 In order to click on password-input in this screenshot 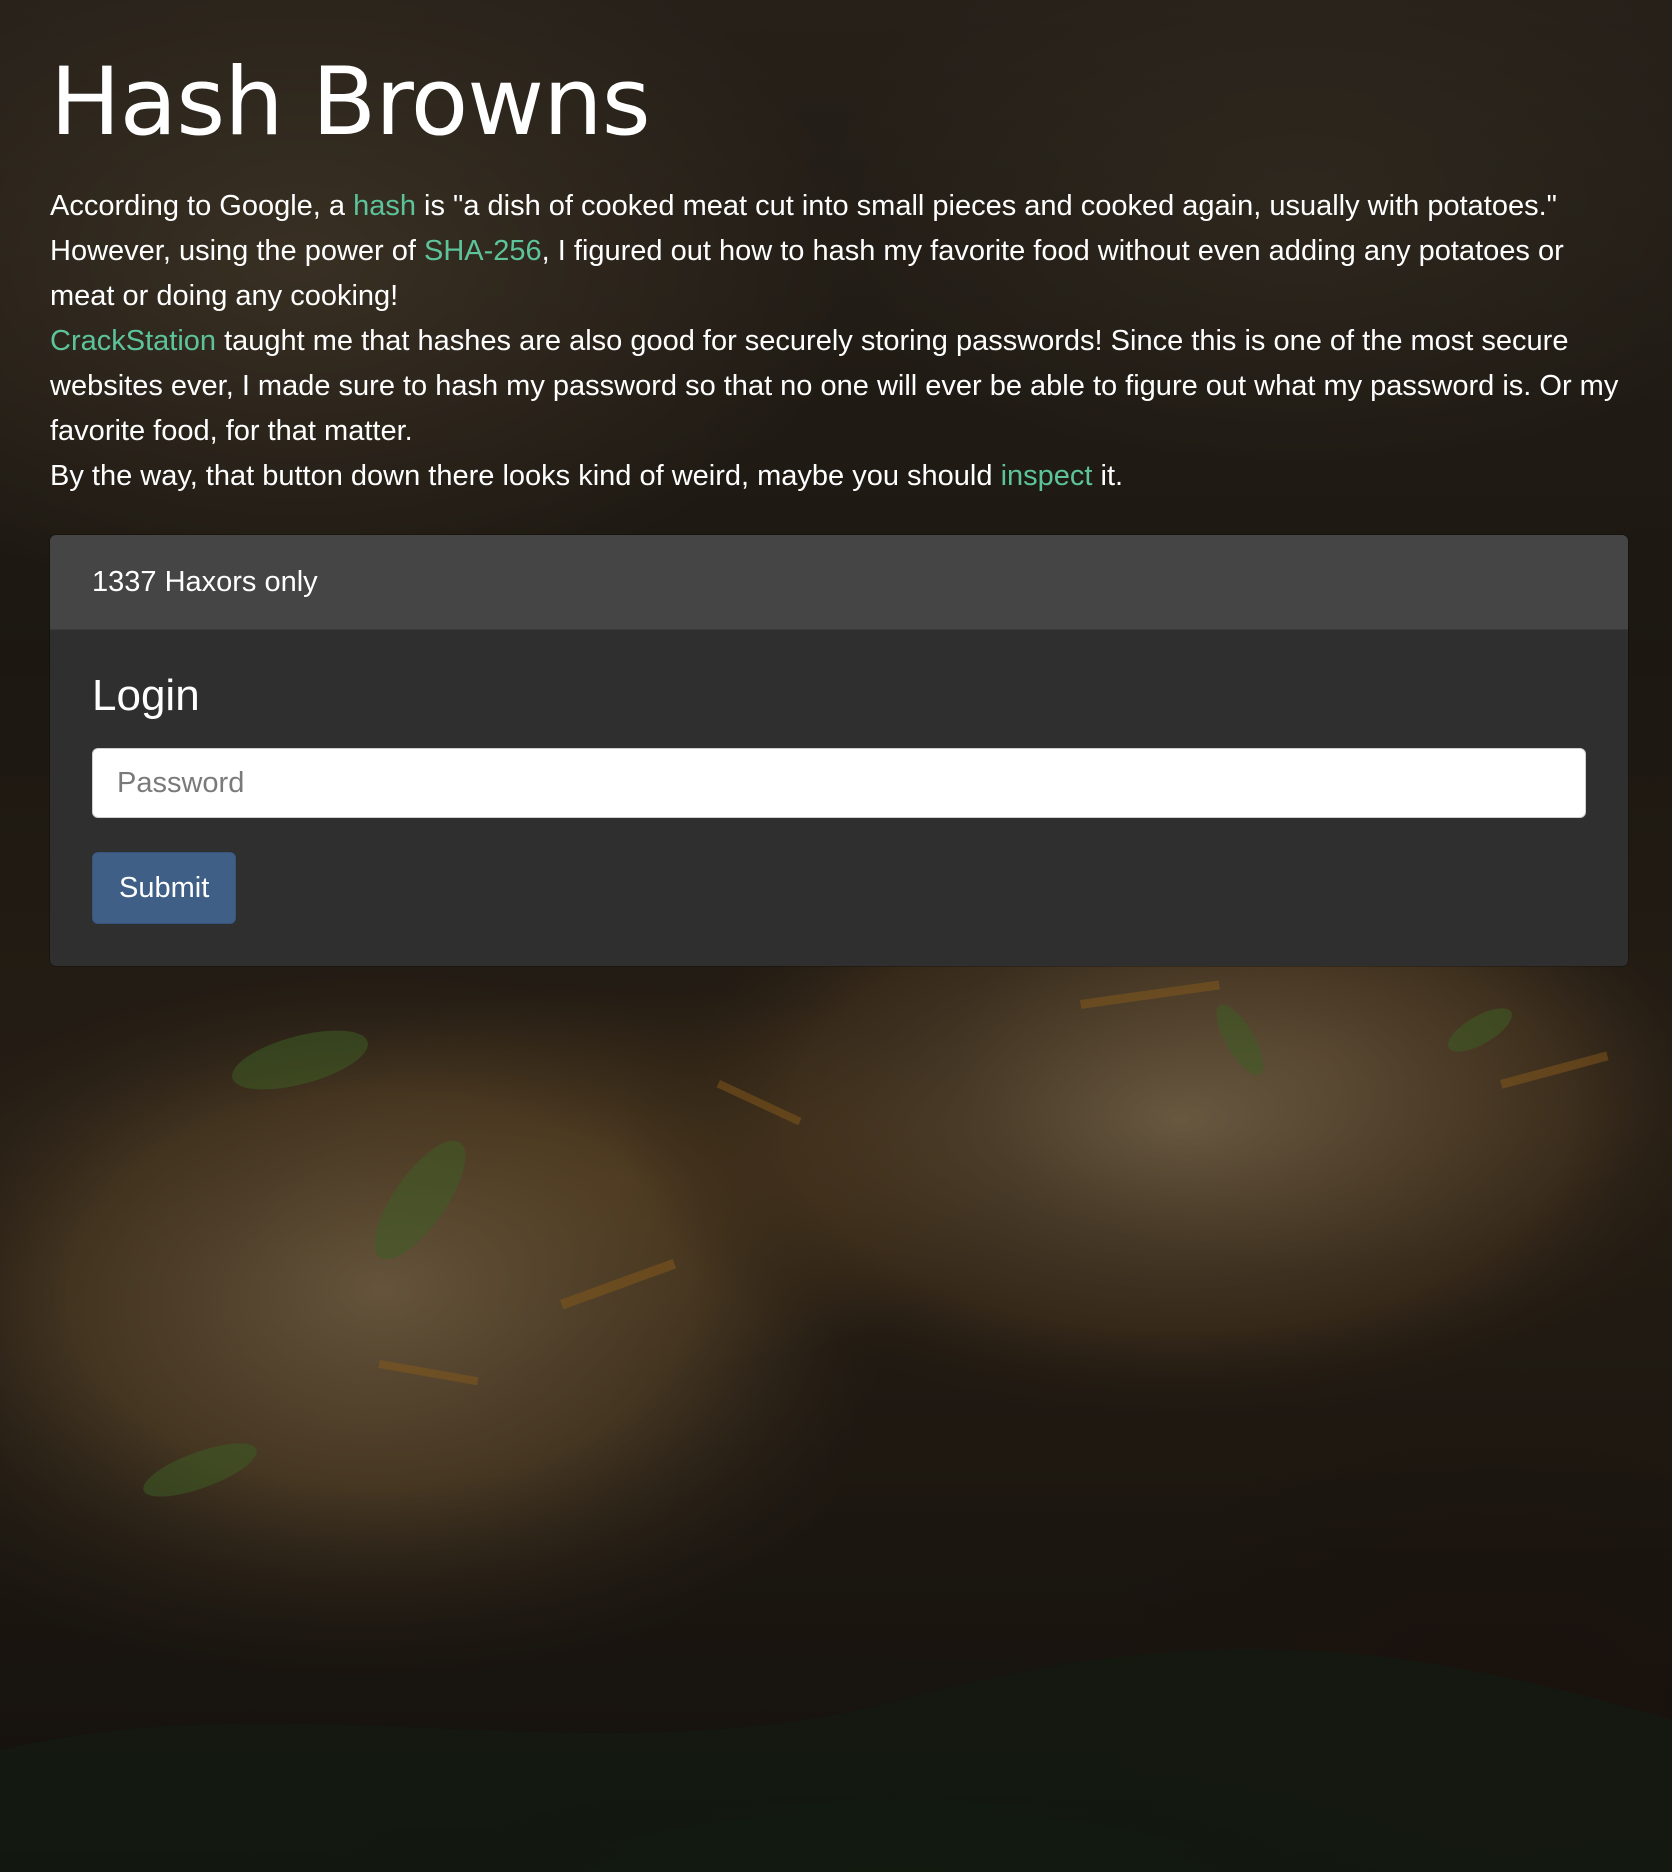, I will do `click(839, 783)`.